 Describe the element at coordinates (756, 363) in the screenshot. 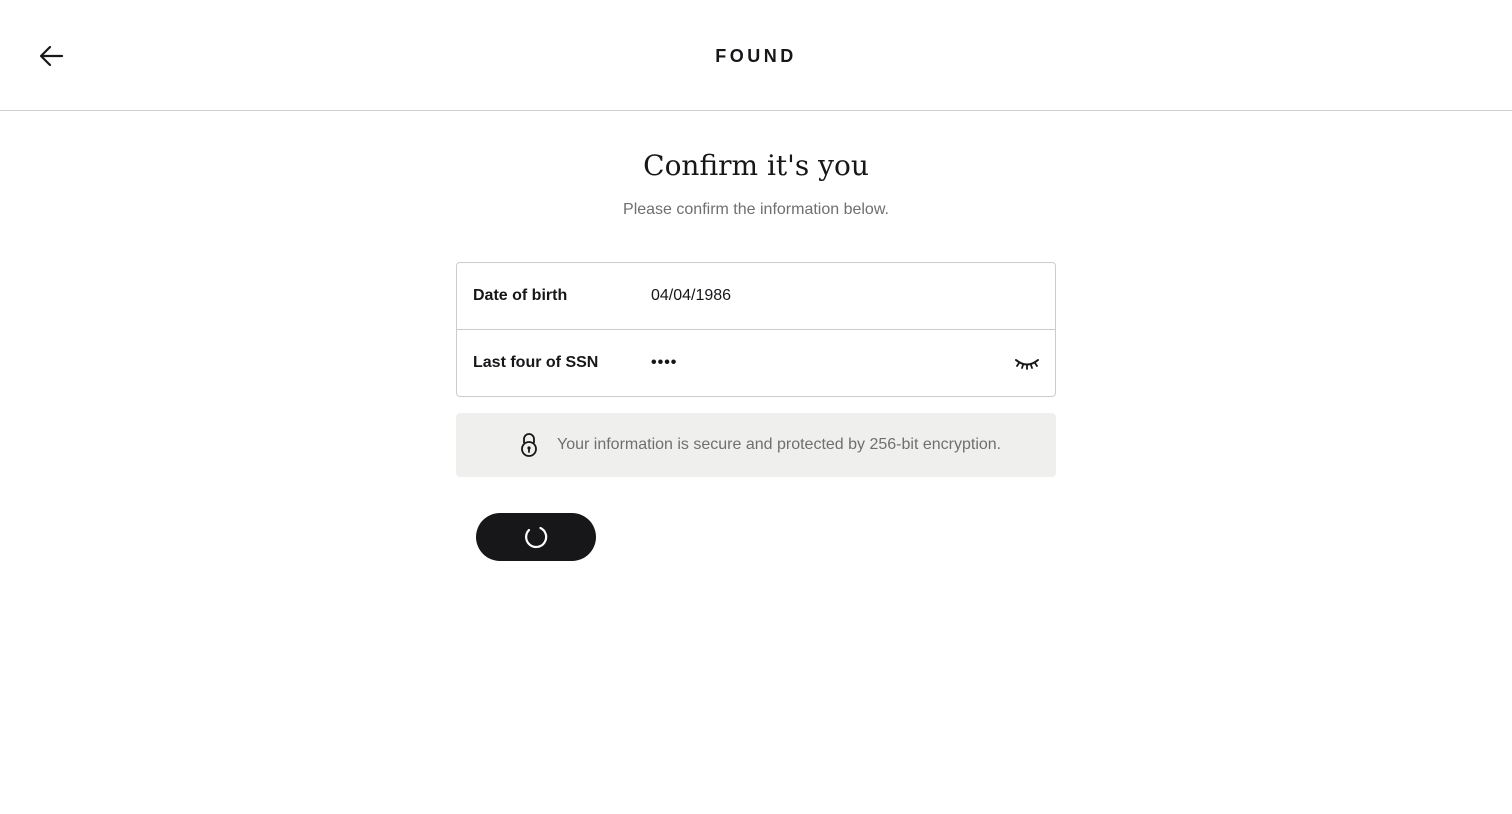

I see `ssn-row: Last four of SSN ••••` at that location.